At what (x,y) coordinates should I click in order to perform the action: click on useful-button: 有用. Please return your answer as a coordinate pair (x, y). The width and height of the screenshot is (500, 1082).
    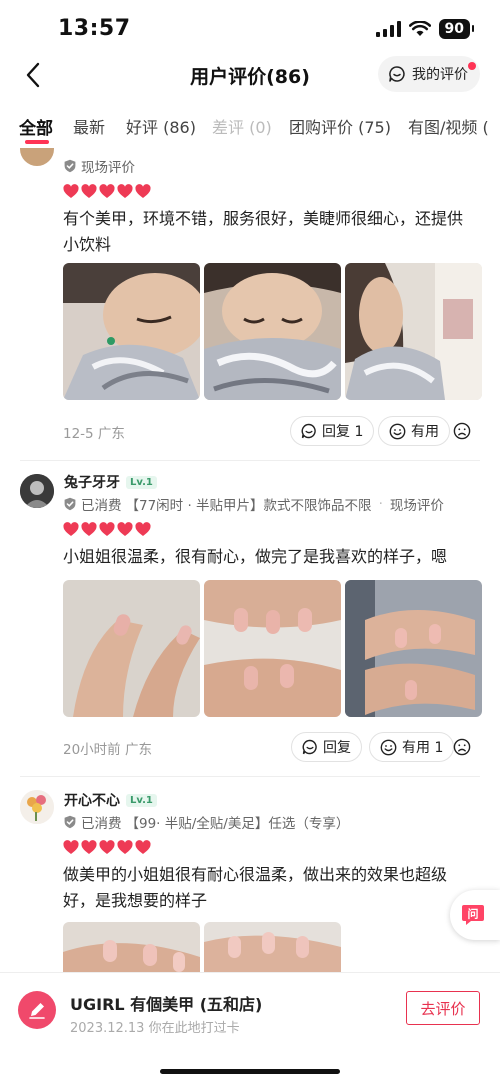
    Looking at the image, I should click on (414, 431).